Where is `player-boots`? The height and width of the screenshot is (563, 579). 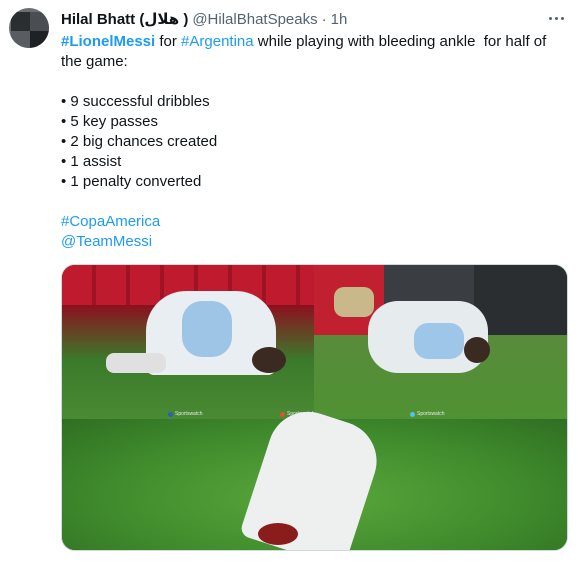 player-boots is located at coordinates (354, 302).